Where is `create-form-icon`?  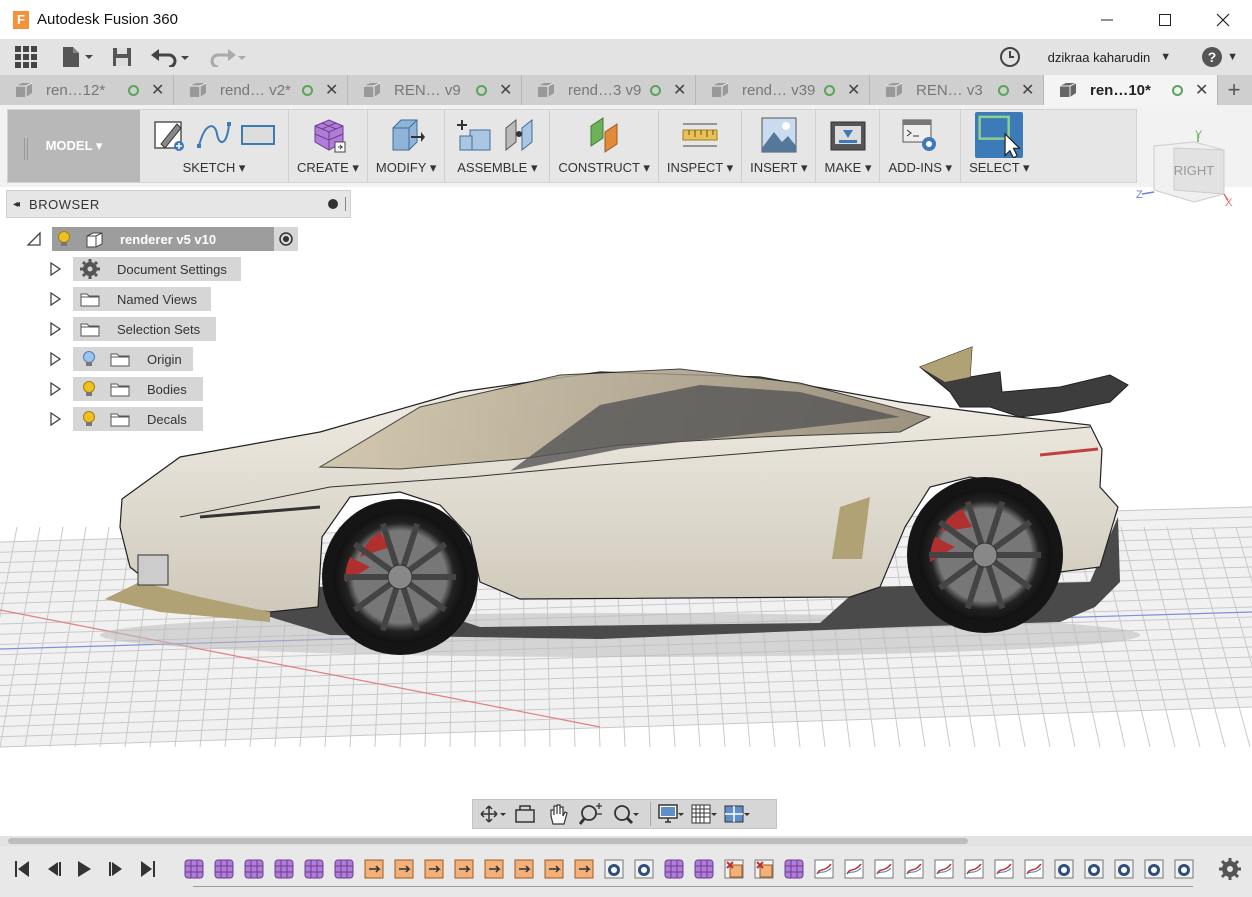
create-form-icon is located at coordinates (328, 135).